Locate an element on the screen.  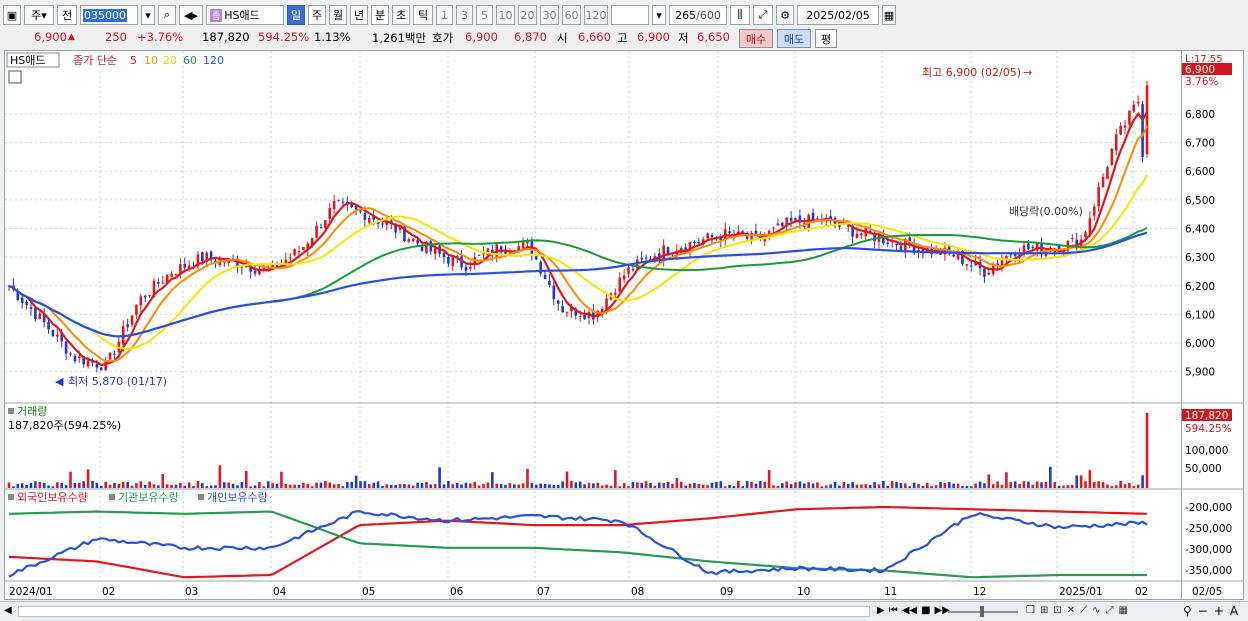
stock-code-input: 035000 is located at coordinates (109, 15).